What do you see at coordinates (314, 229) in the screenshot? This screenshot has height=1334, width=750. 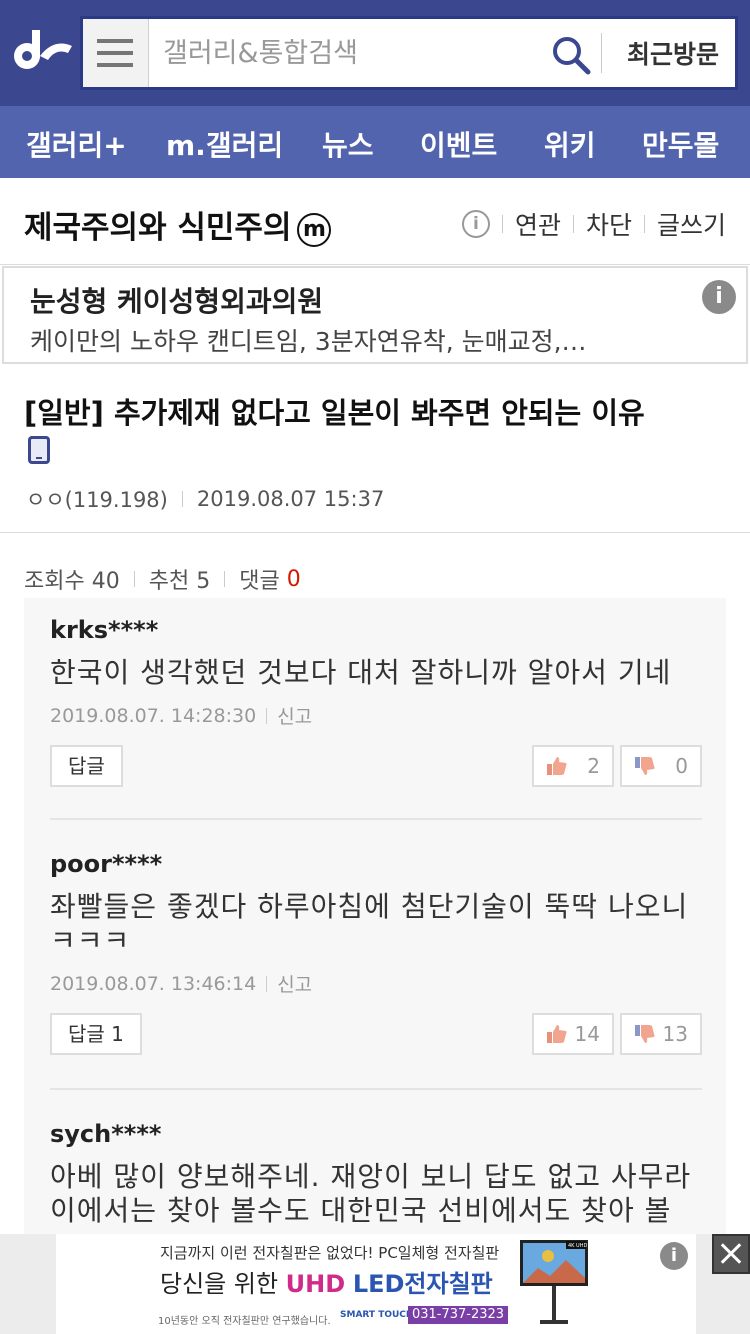 I see `minor-gallery-badge: m` at bounding box center [314, 229].